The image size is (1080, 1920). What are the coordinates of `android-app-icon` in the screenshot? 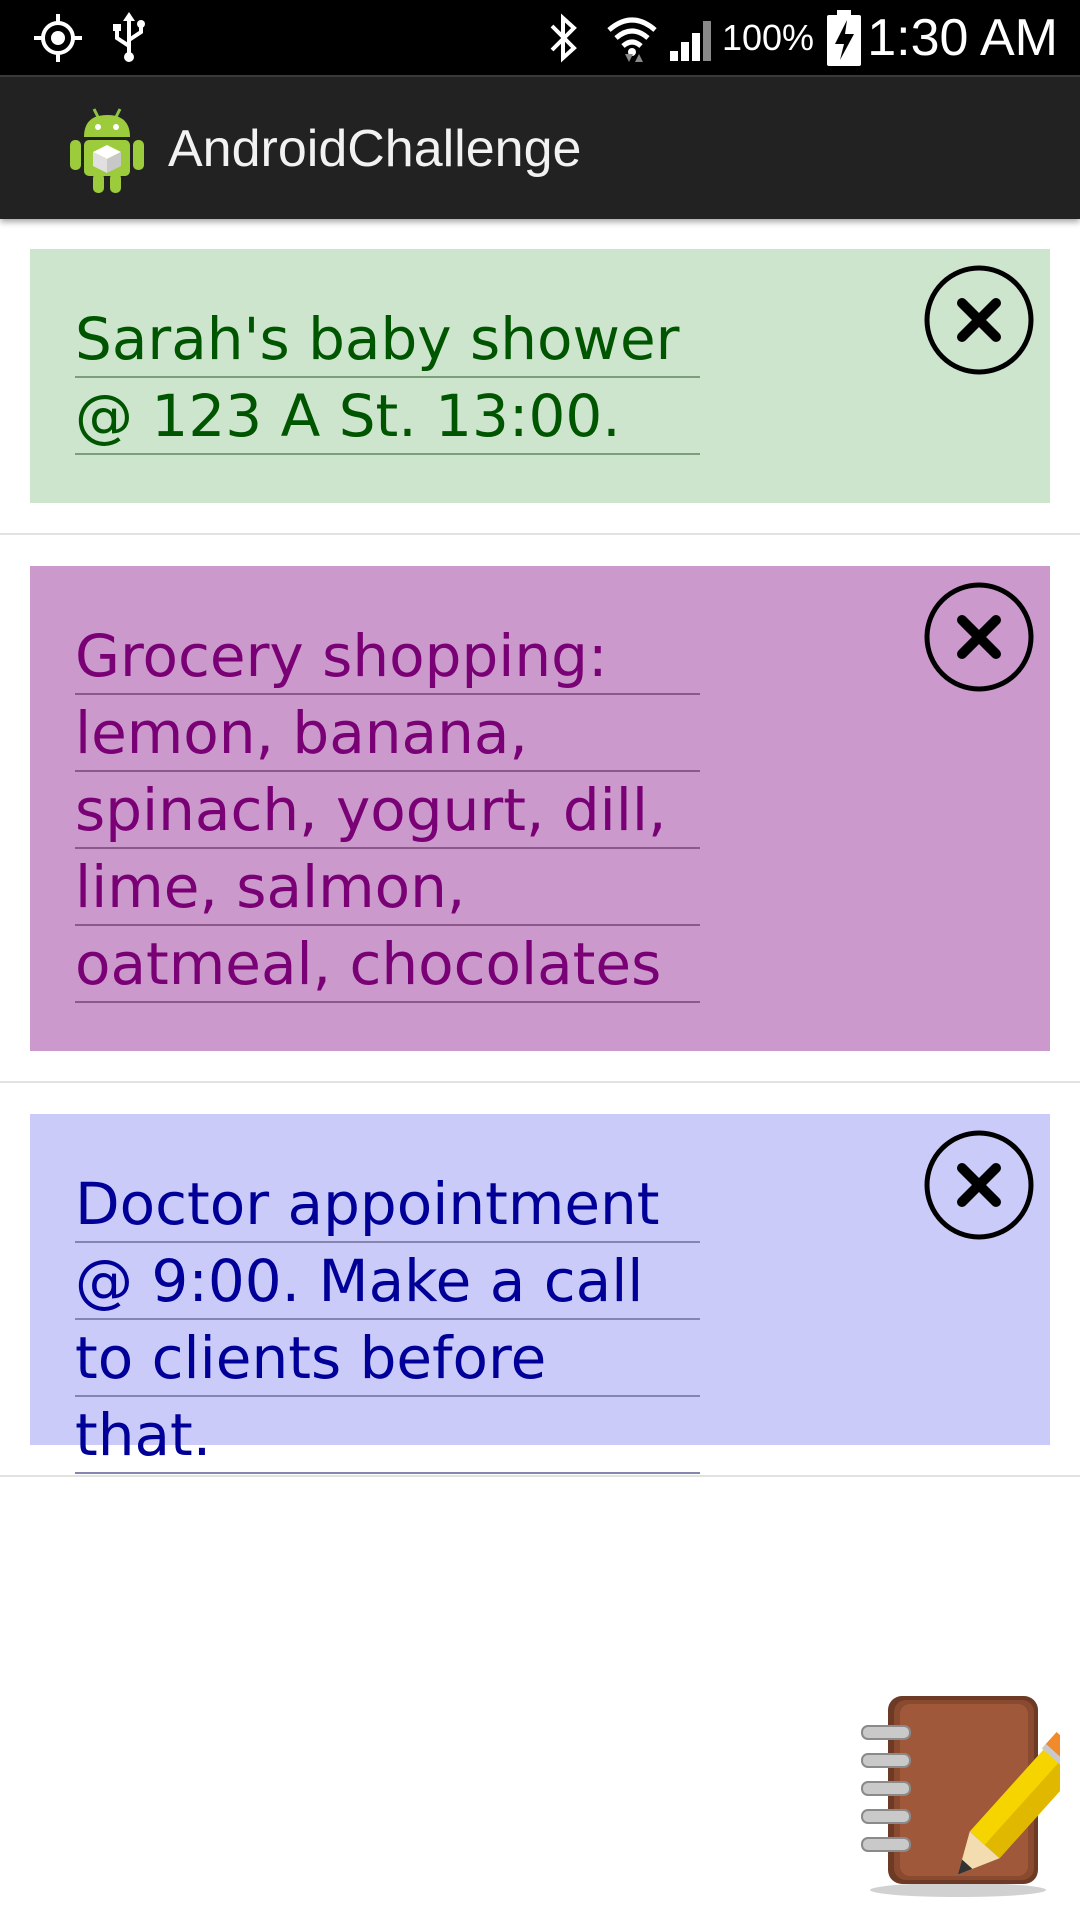 It's located at (107, 150).